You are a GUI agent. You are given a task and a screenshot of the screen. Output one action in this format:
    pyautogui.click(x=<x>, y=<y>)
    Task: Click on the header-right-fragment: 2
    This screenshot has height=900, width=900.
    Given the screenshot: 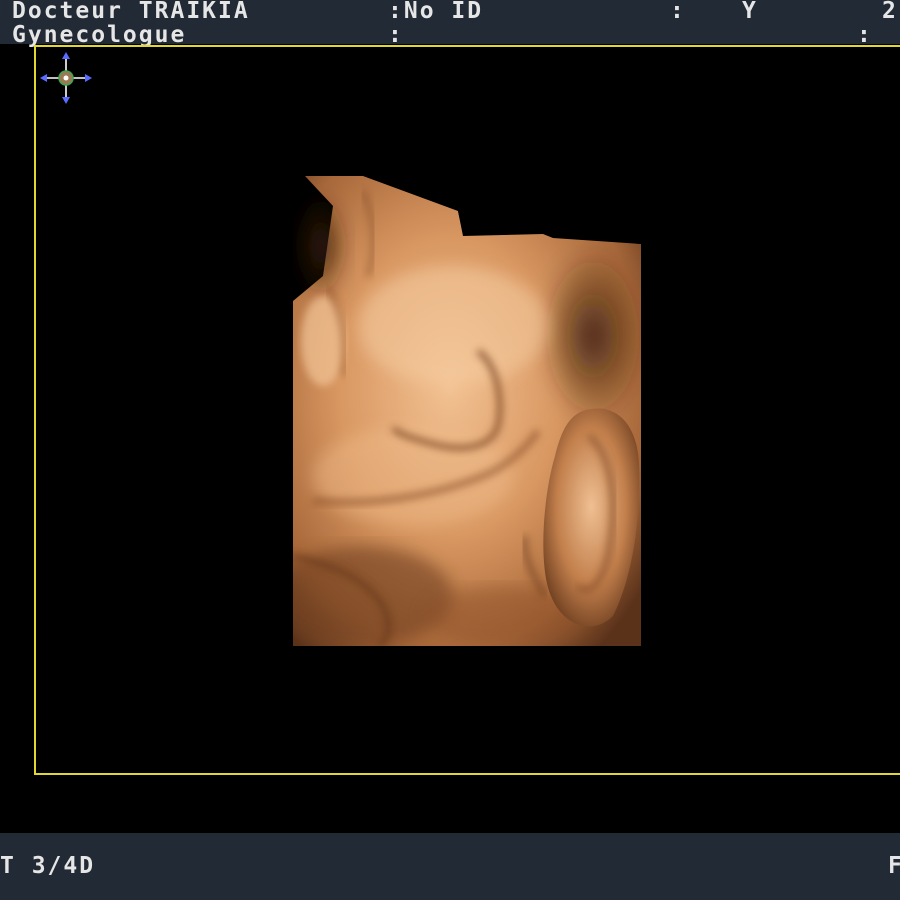 What is the action you would take?
    pyautogui.click(x=890, y=12)
    